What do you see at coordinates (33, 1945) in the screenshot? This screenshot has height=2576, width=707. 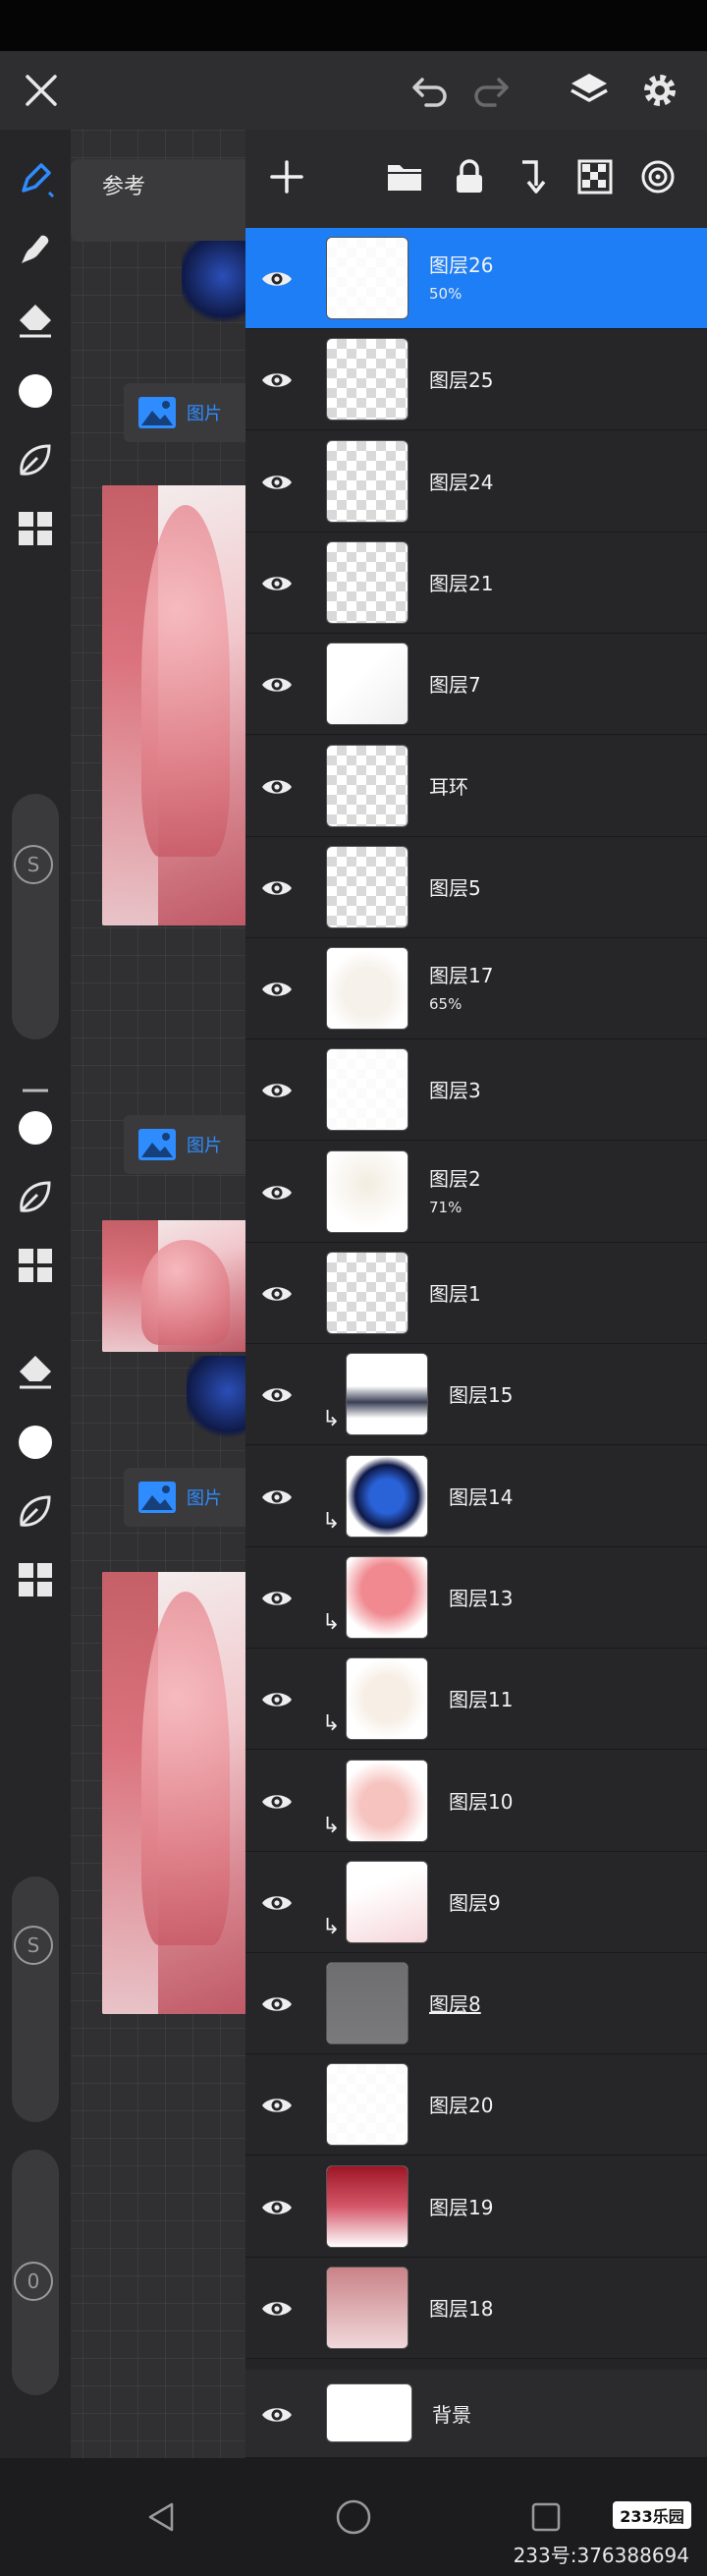 I see `brush-size-knob-2: S` at bounding box center [33, 1945].